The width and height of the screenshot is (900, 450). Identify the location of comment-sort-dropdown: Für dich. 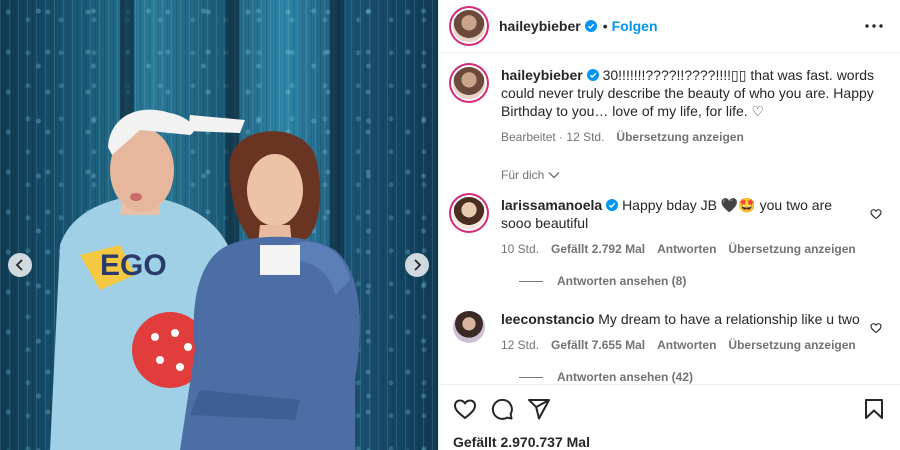
(692, 175).